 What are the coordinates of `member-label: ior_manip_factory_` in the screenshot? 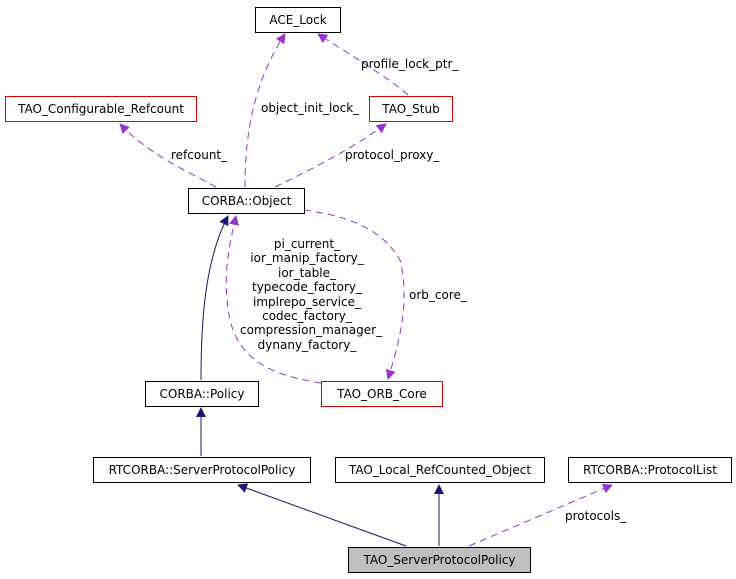 It's located at (307, 258).